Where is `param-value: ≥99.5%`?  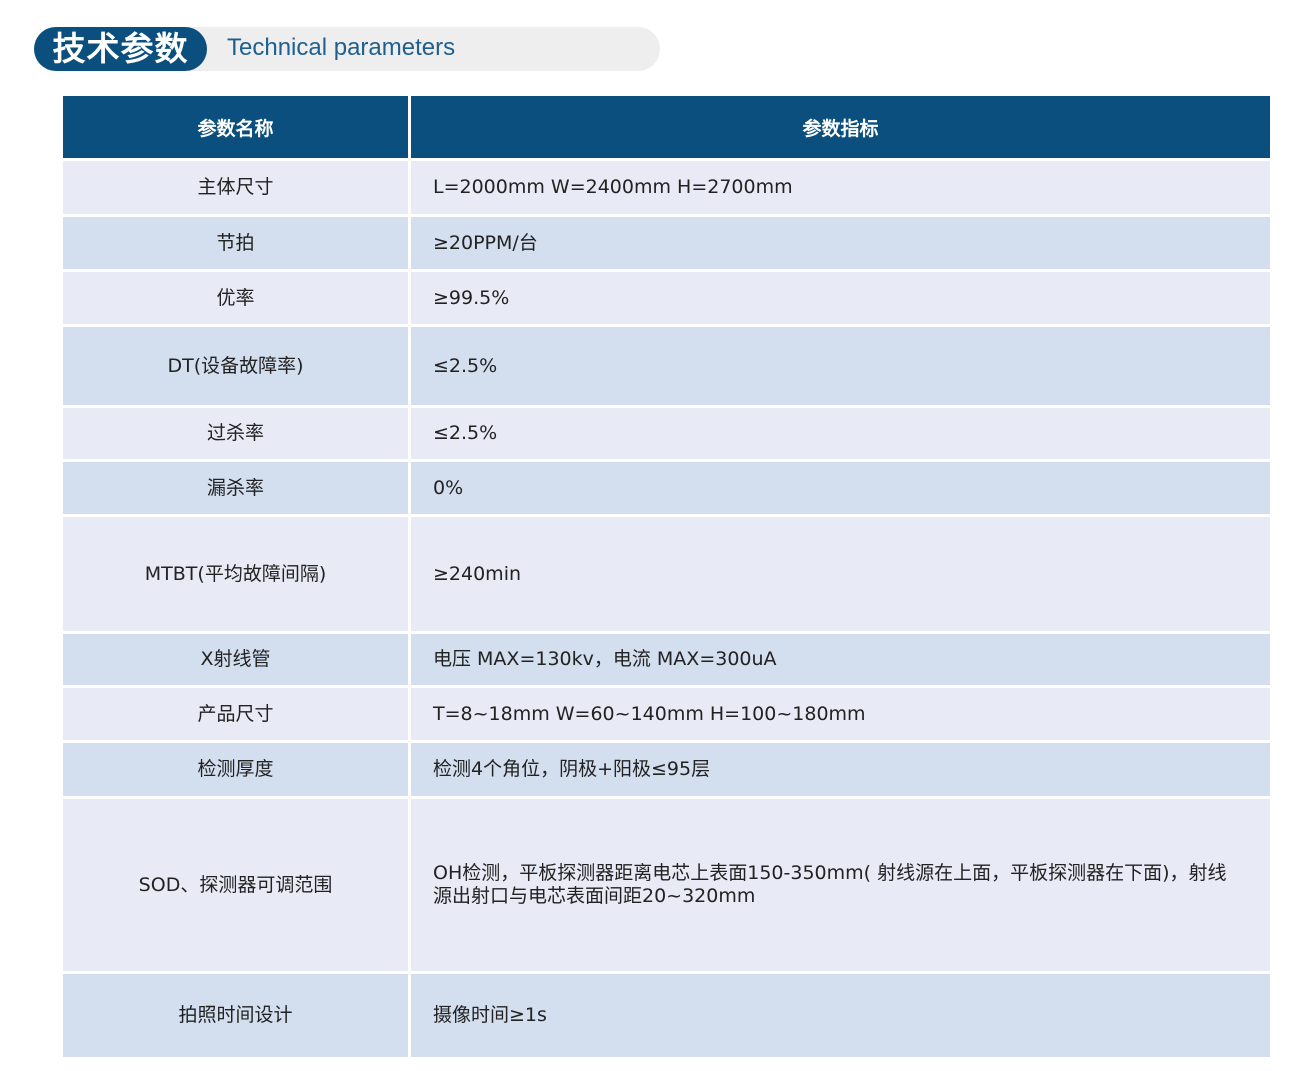 param-value: ≥99.5% is located at coordinates (840, 296).